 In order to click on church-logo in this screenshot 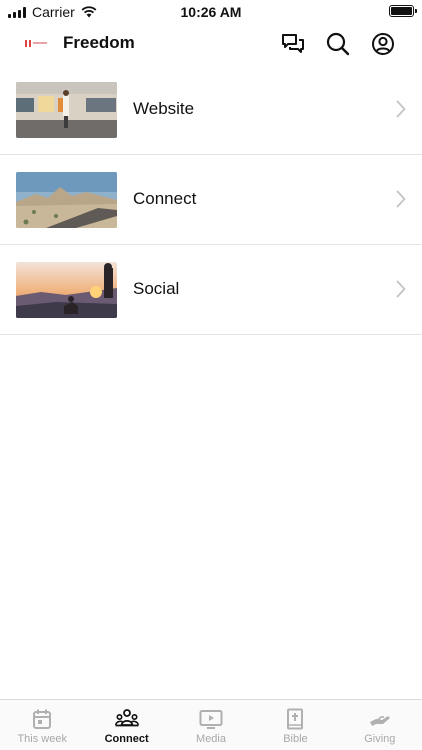, I will do `click(38, 43)`.